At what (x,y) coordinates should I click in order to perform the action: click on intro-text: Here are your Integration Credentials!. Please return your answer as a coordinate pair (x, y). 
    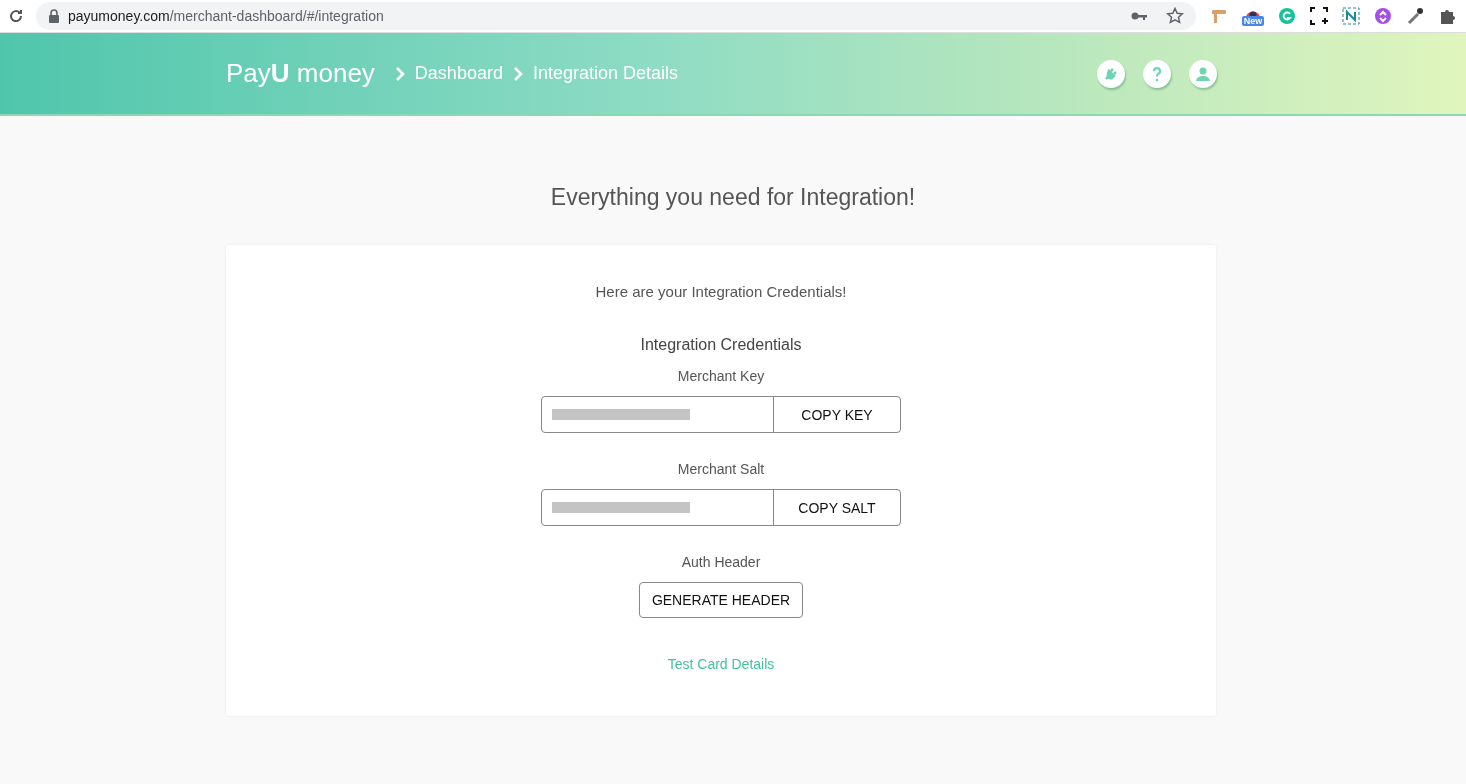
    Looking at the image, I should click on (721, 291).